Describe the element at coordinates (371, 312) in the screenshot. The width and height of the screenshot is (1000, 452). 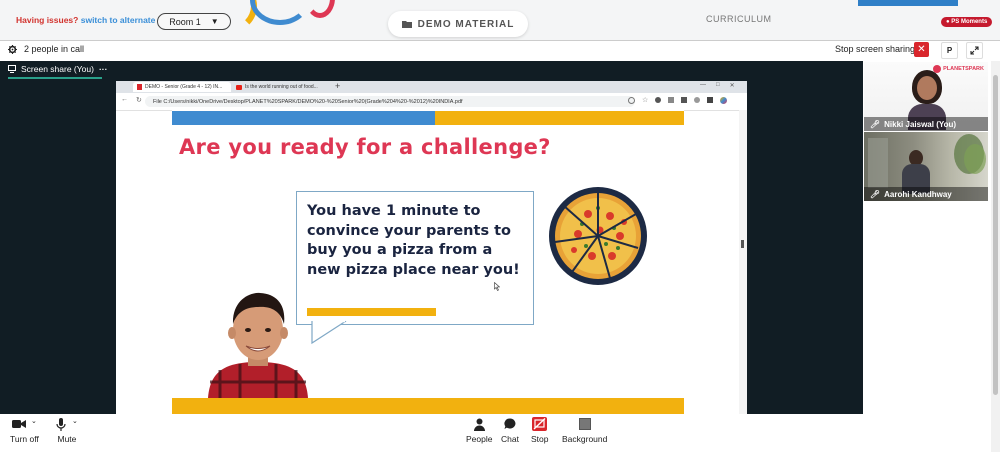
I see `speech-bubble-accent-bar` at that location.